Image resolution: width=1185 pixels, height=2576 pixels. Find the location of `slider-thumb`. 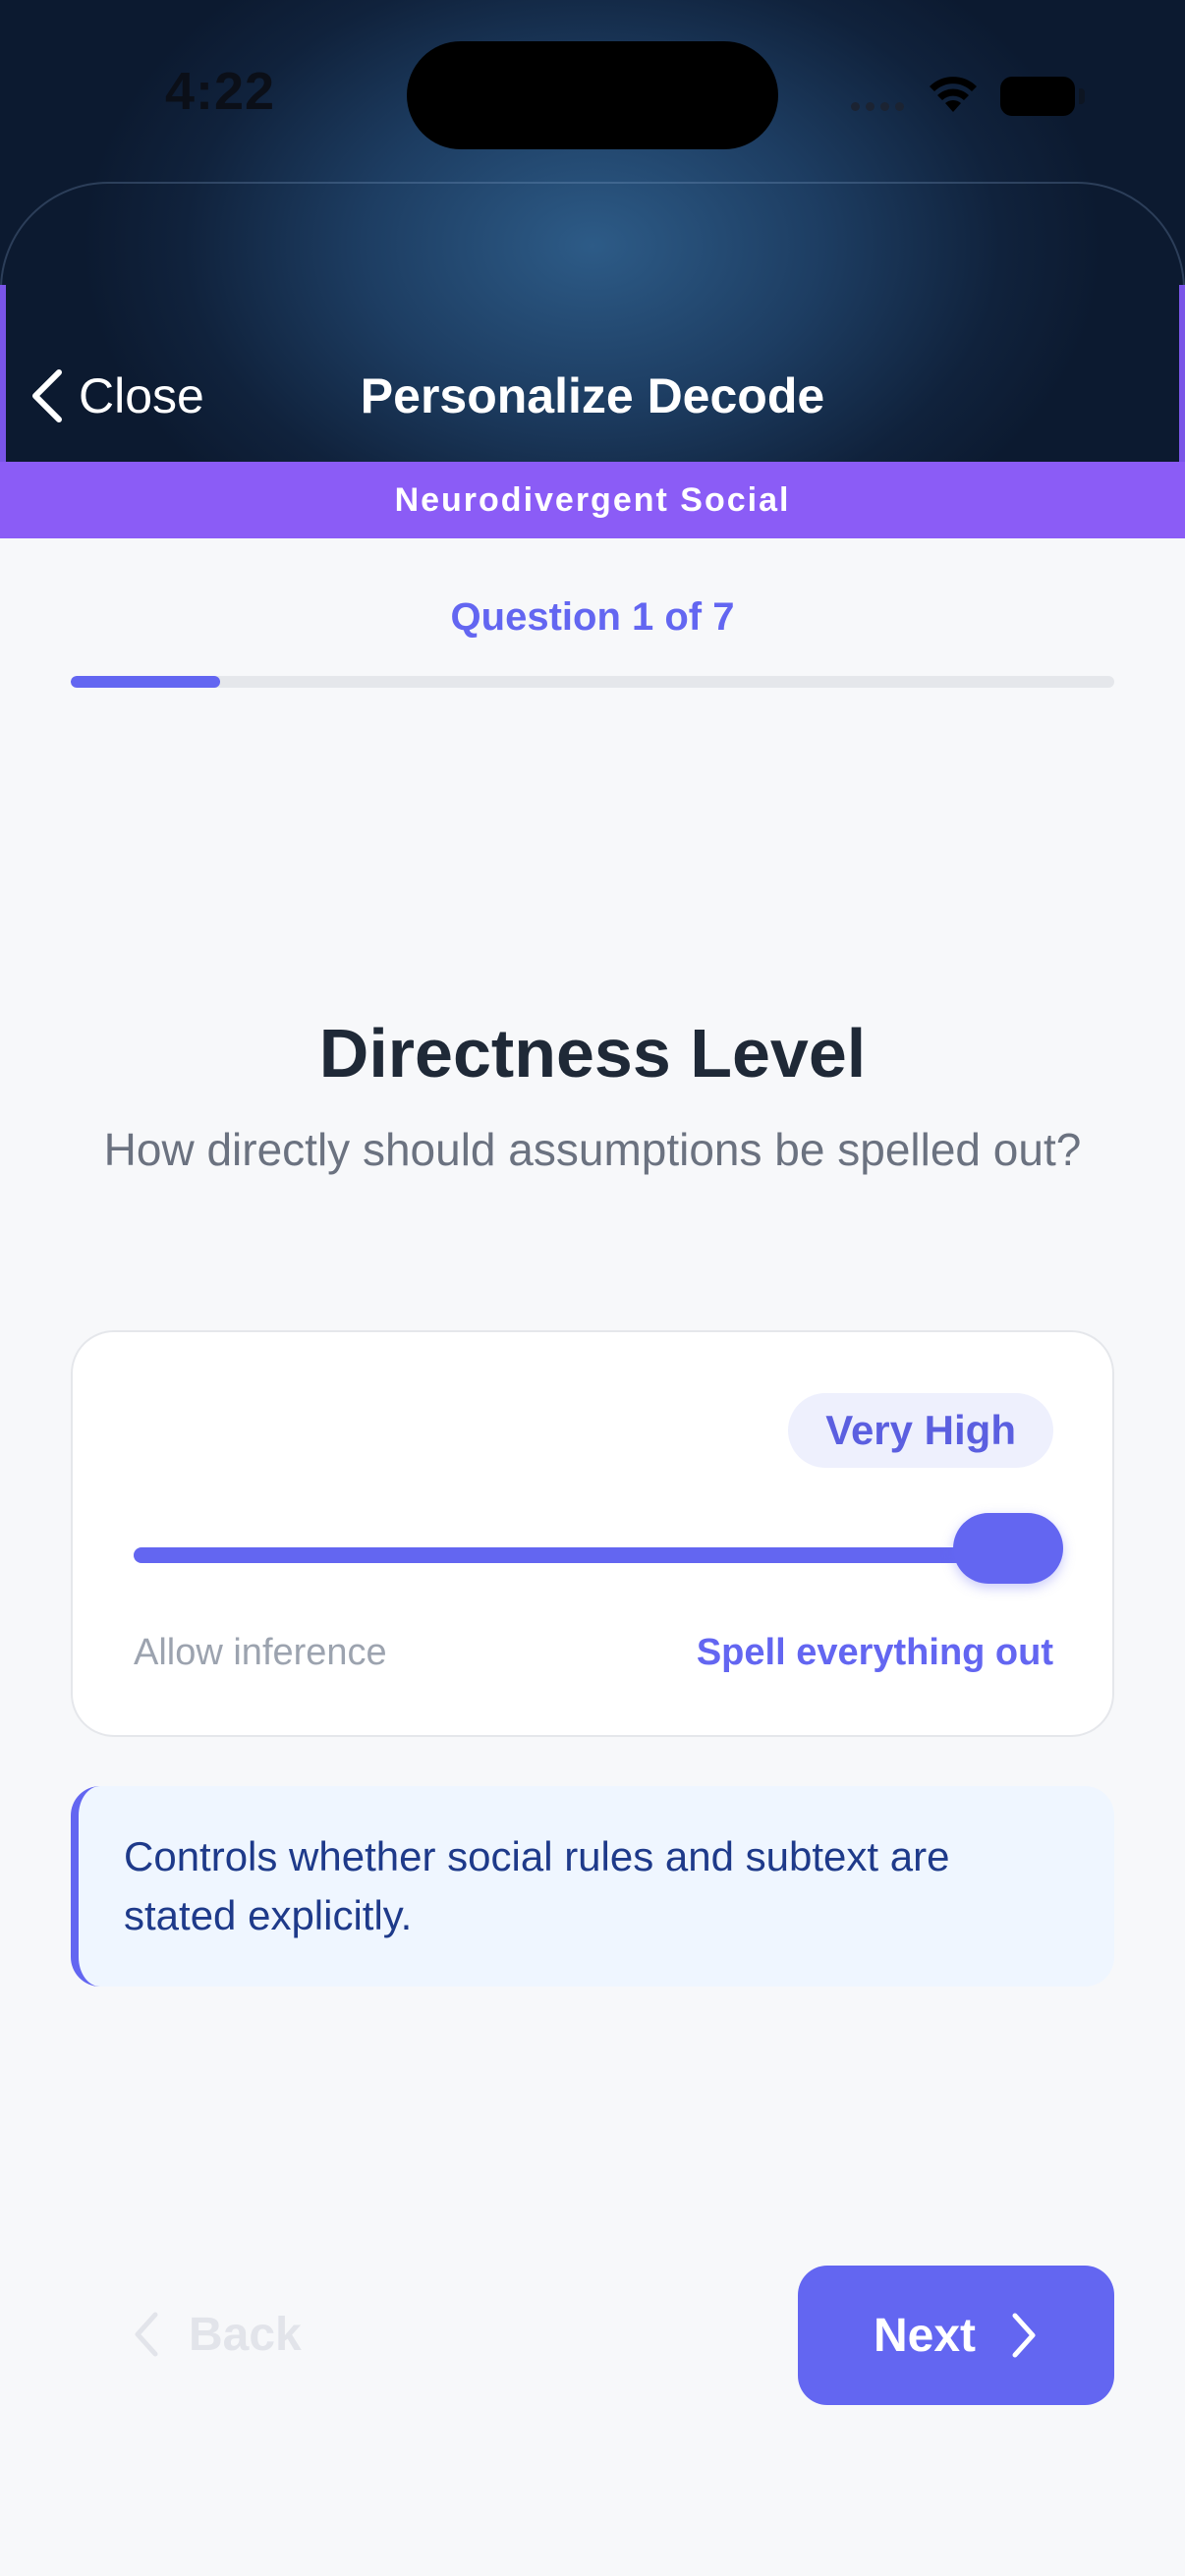

slider-thumb is located at coordinates (1008, 1548).